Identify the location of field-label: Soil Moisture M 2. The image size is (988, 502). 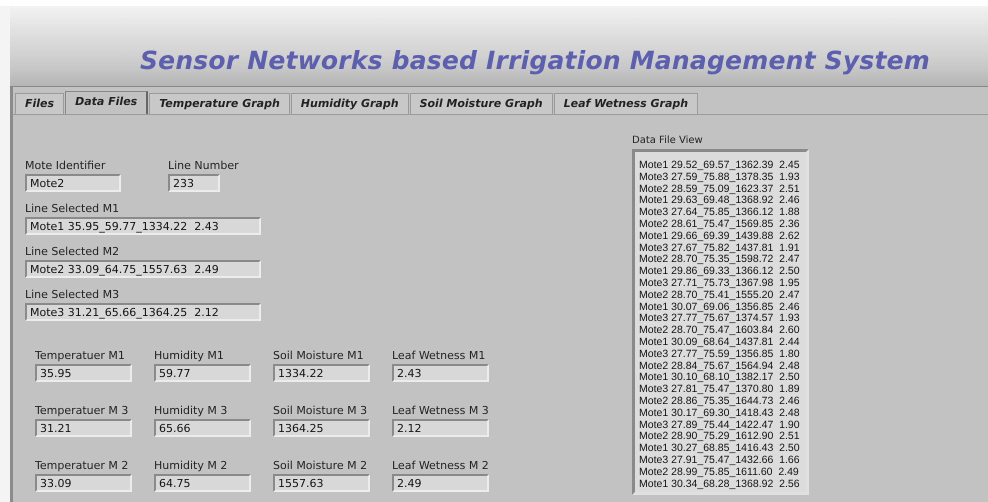
(320, 465).